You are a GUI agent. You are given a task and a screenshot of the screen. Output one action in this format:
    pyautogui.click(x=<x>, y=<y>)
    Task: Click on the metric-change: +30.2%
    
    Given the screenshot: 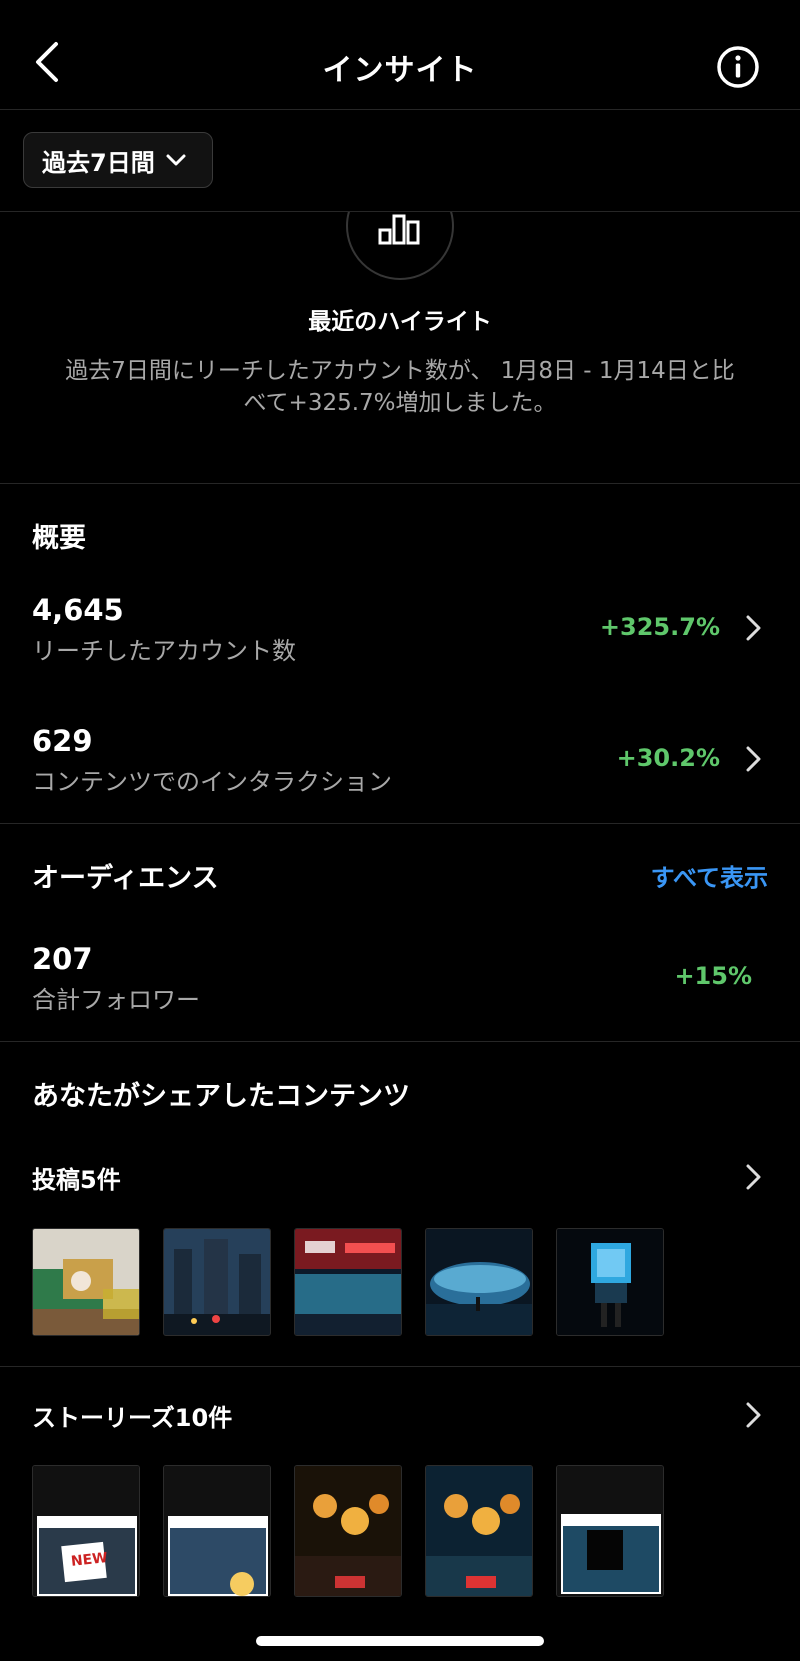 What is the action you would take?
    pyautogui.click(x=668, y=758)
    